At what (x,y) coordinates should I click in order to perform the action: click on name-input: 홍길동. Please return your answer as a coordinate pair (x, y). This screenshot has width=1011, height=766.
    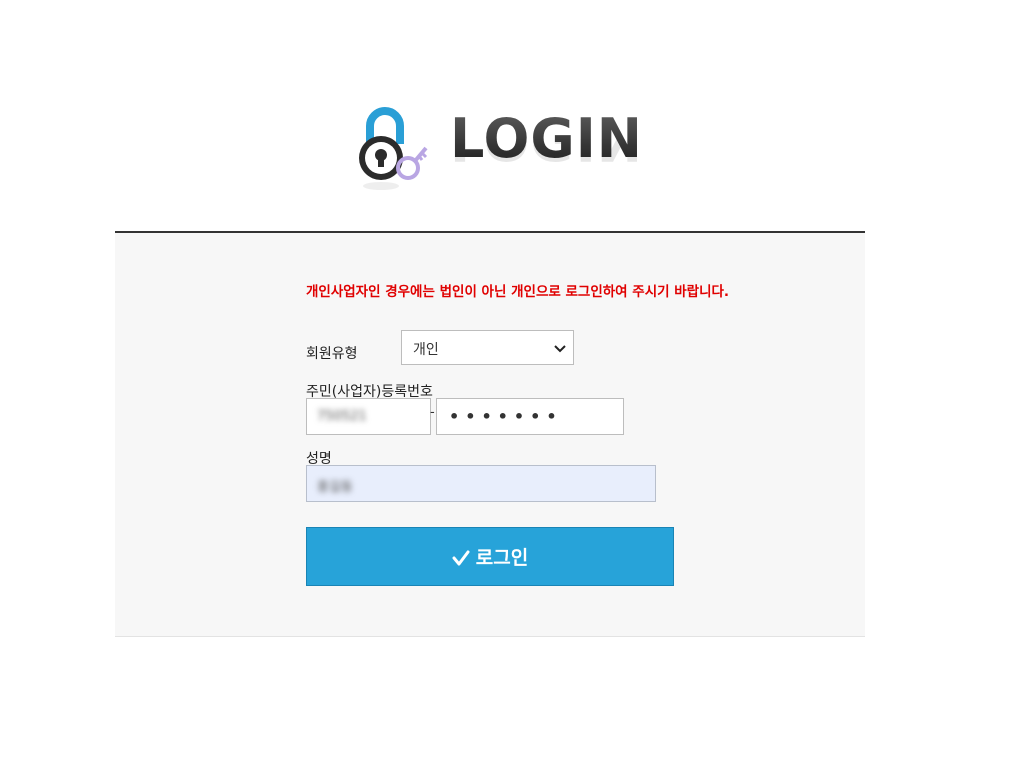
    Looking at the image, I should click on (481, 483).